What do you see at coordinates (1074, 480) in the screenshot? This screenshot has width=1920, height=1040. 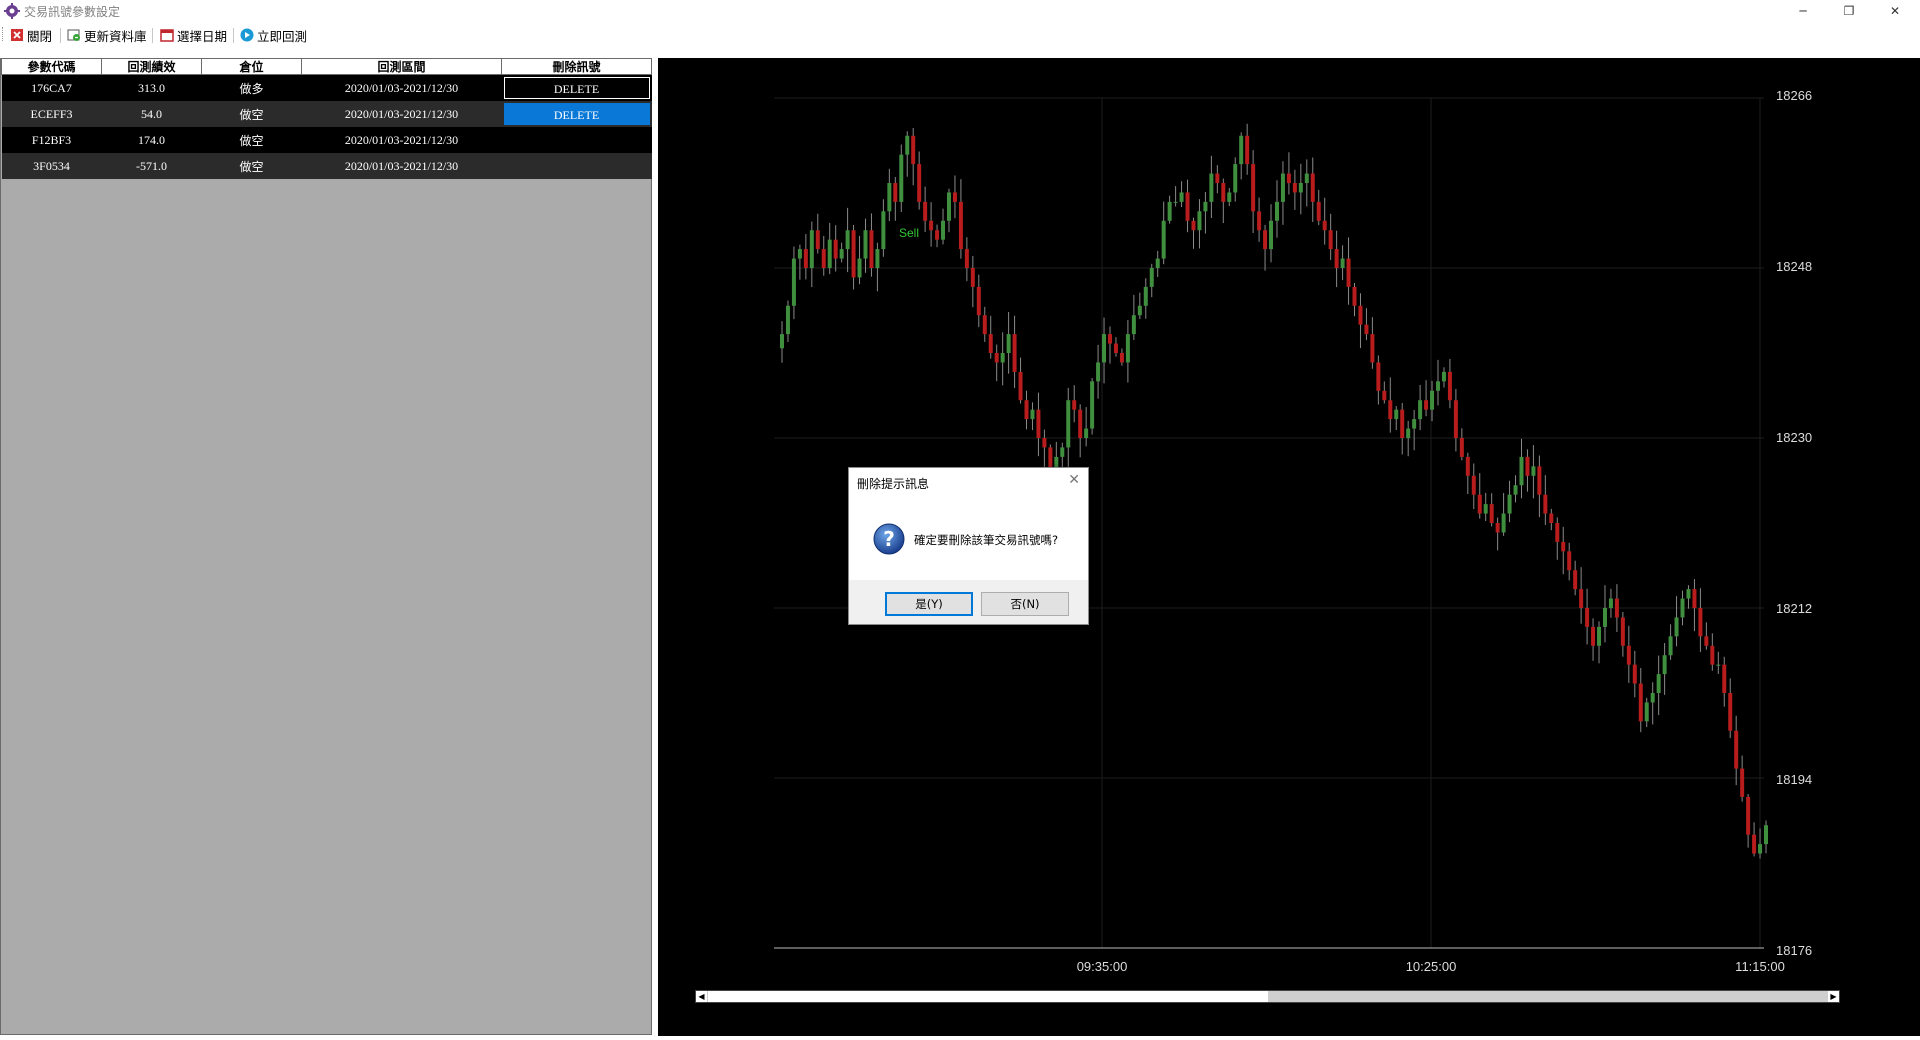 I see `dialog-close-icon: ✕` at bounding box center [1074, 480].